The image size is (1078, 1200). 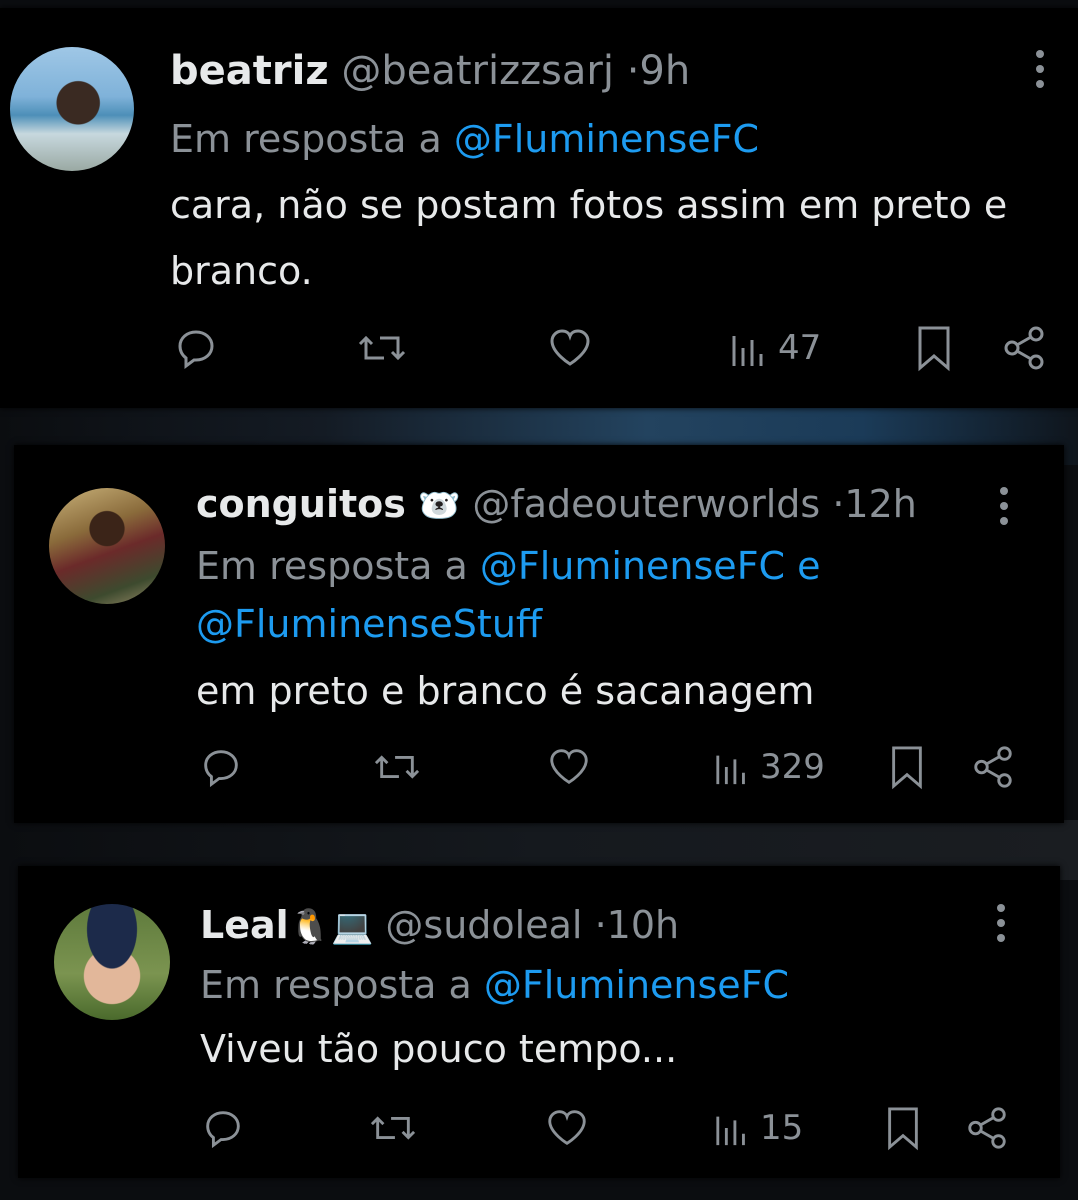 What do you see at coordinates (664, 71) in the screenshot?
I see `timestamp: 9h` at bounding box center [664, 71].